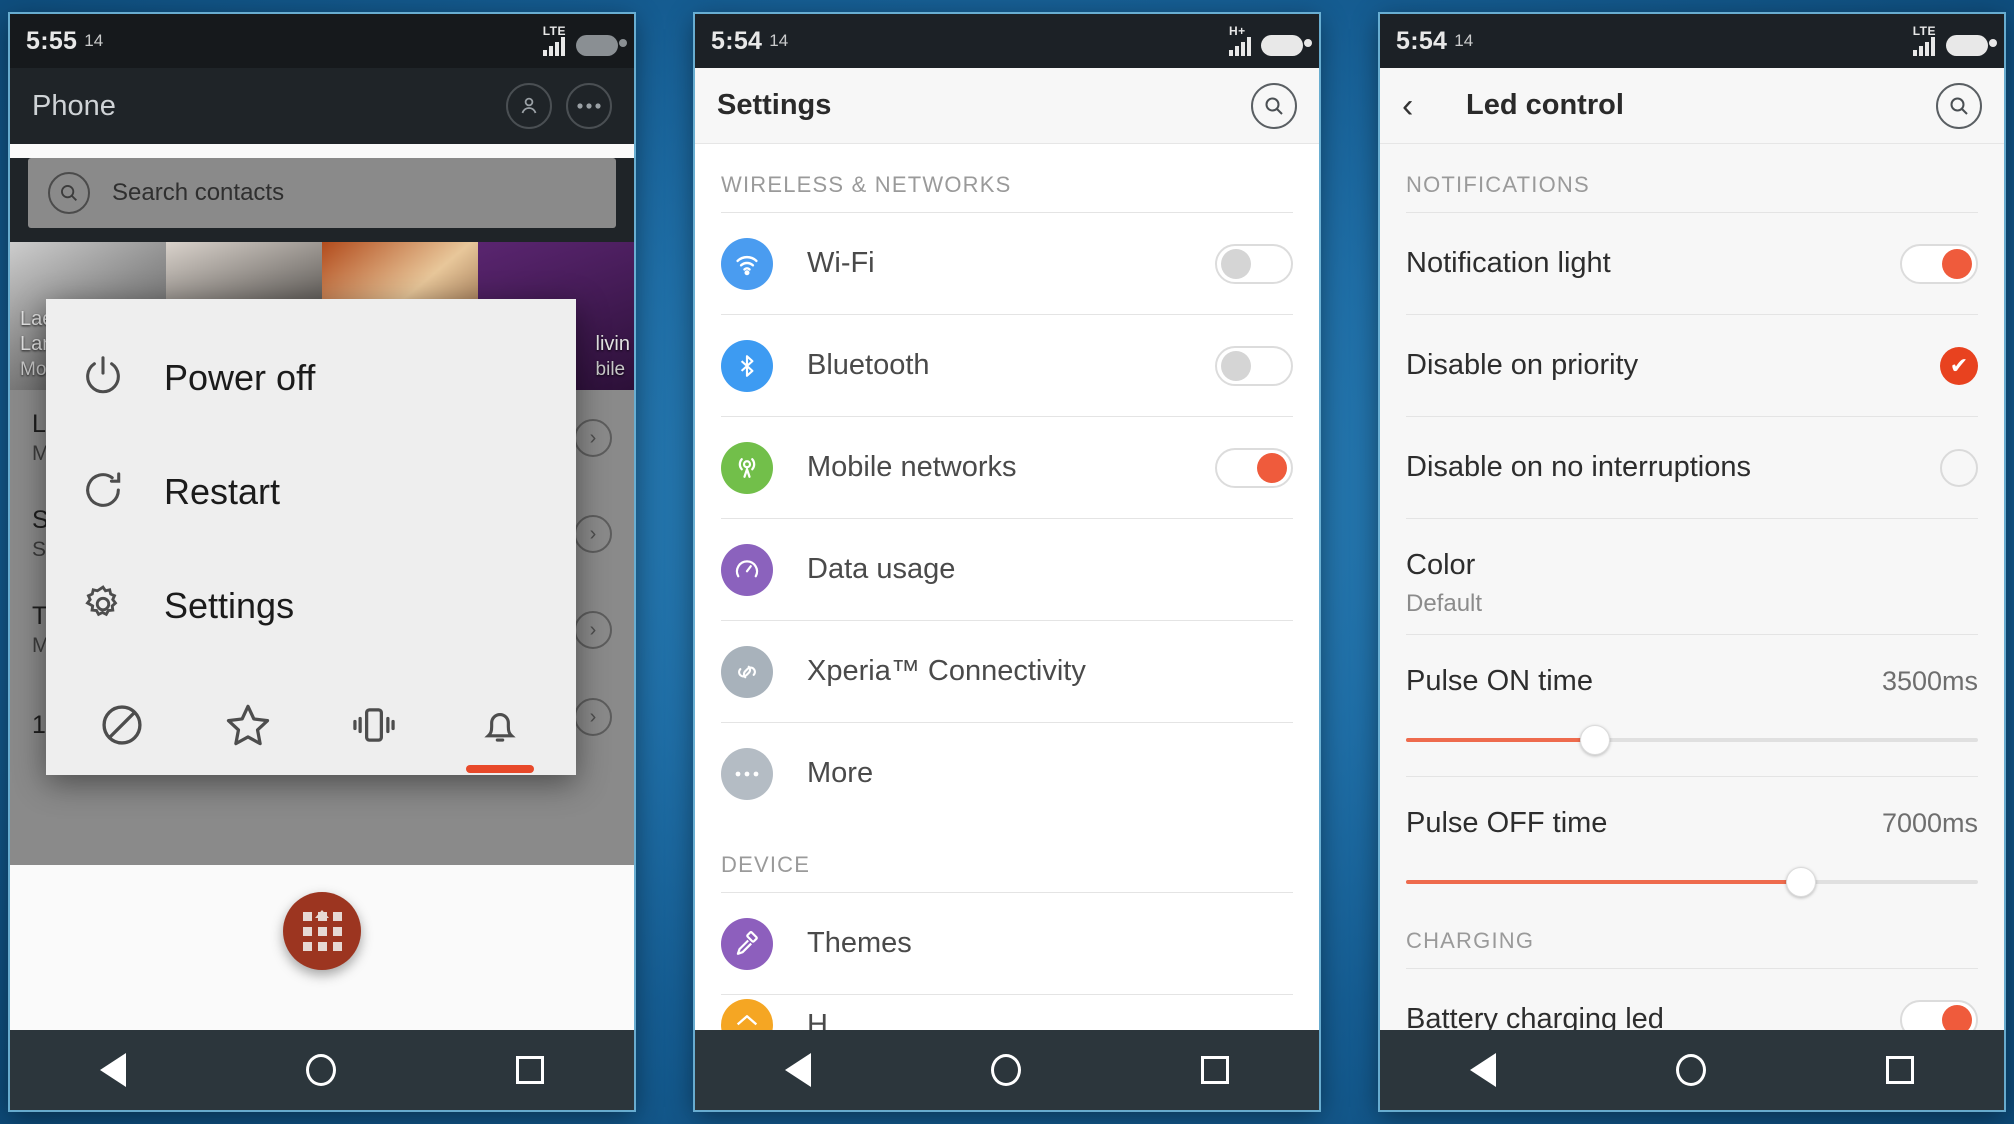 The width and height of the screenshot is (2014, 1124). I want to click on signal-icon: H+, so click(1240, 40).